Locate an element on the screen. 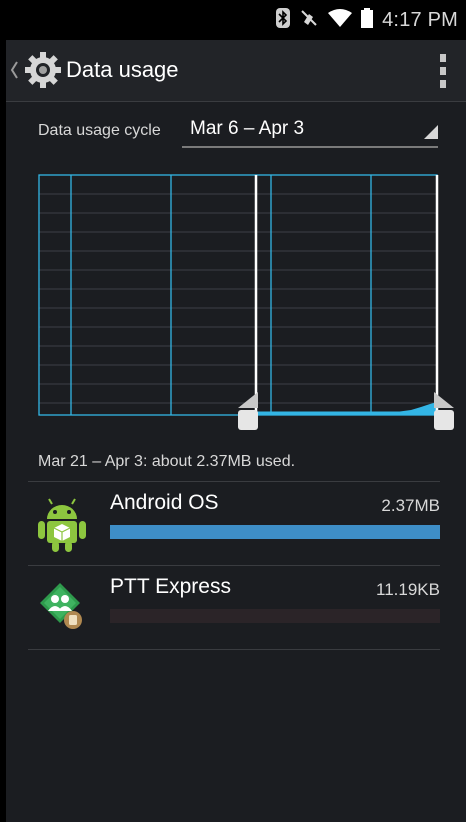 Image resolution: width=466 pixels, height=822 pixels. app-size: 11.19KB is located at coordinates (408, 589).